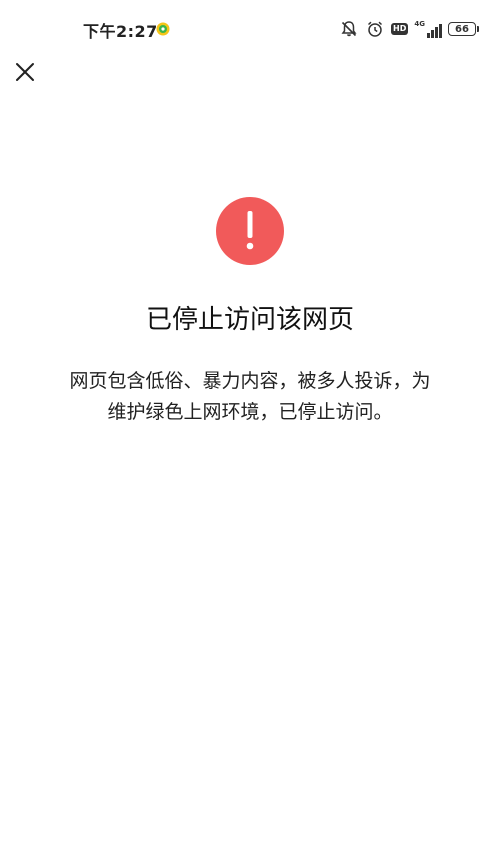  I want to click on silent-bell-icon, so click(349, 29).